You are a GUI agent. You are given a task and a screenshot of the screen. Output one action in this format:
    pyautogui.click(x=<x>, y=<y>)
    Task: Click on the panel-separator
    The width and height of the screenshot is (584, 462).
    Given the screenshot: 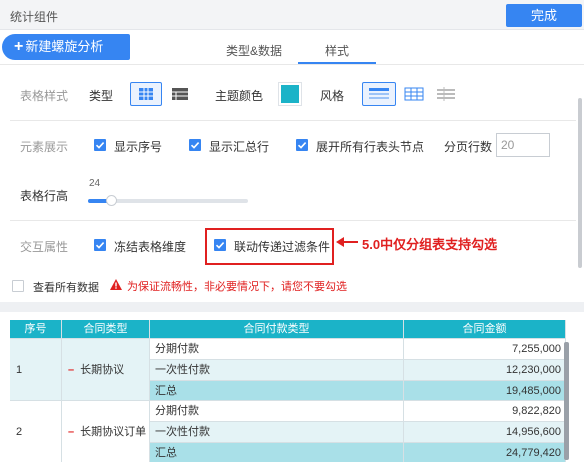 What is the action you would take?
    pyautogui.click(x=292, y=307)
    